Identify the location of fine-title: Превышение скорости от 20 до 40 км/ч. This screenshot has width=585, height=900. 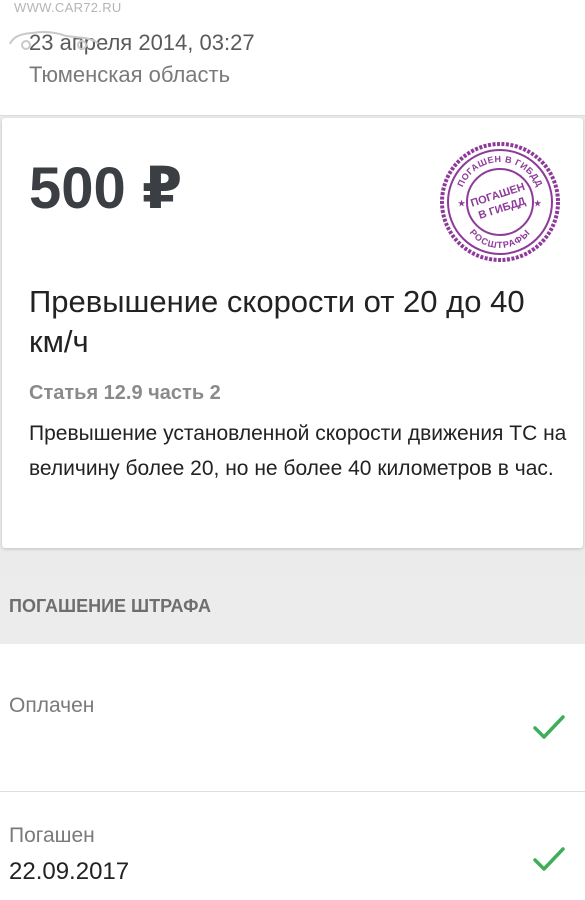
(277, 321).